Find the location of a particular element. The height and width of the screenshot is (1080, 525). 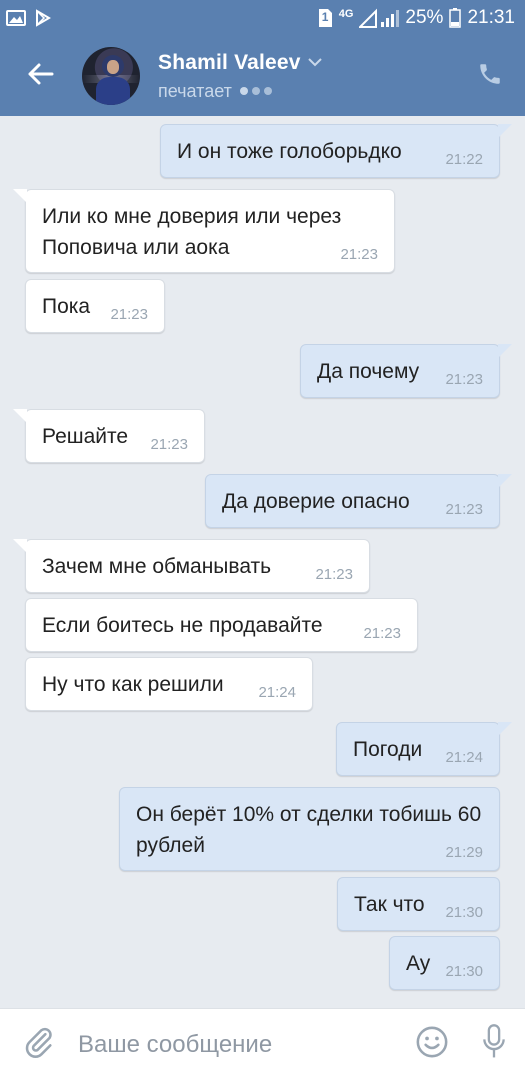

message-outgoing: Так что 21:30 is located at coordinates (418, 904).